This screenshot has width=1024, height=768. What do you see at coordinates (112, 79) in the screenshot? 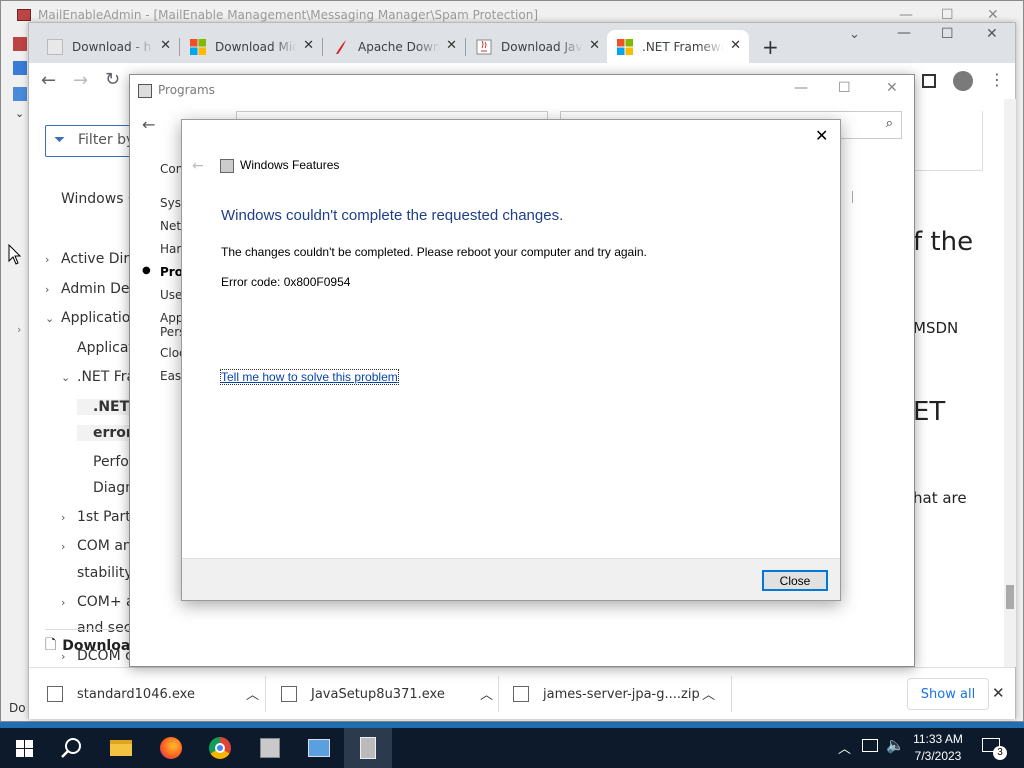
I see `reload-icon: ↻` at bounding box center [112, 79].